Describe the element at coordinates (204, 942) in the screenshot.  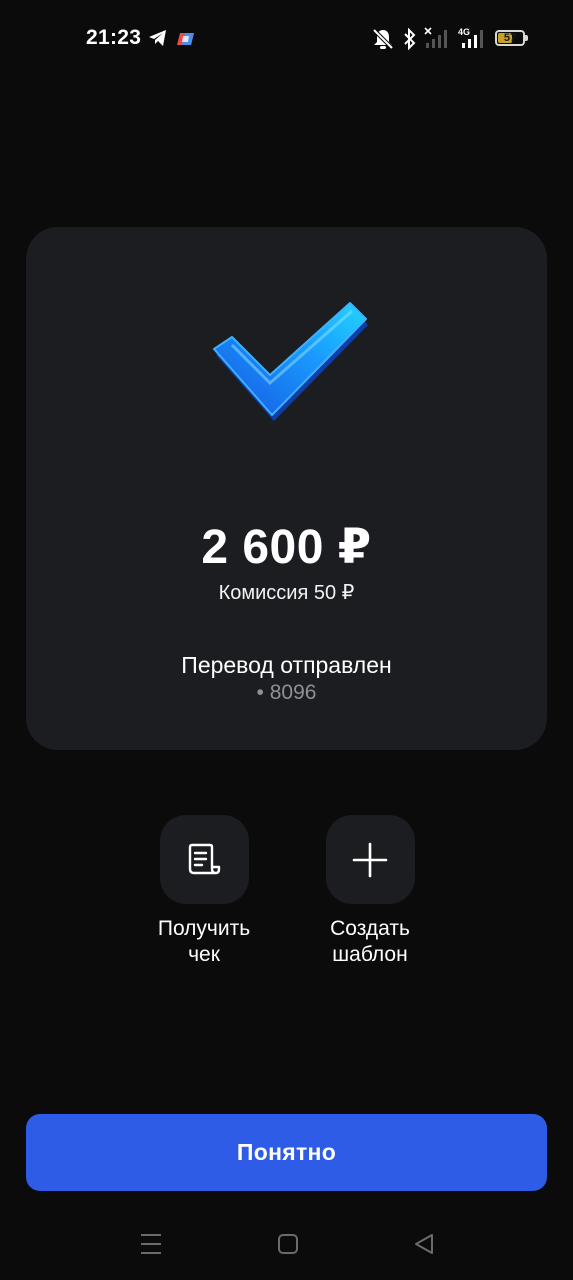
I see `get-receipt-label: Получить чек` at that location.